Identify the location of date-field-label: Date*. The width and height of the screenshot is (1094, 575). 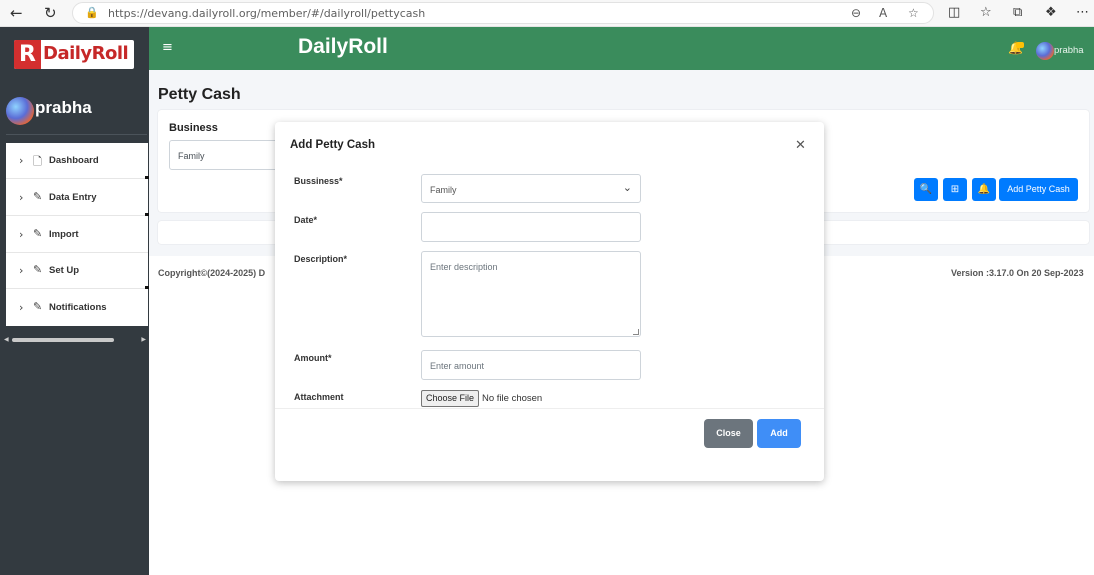
(306, 220).